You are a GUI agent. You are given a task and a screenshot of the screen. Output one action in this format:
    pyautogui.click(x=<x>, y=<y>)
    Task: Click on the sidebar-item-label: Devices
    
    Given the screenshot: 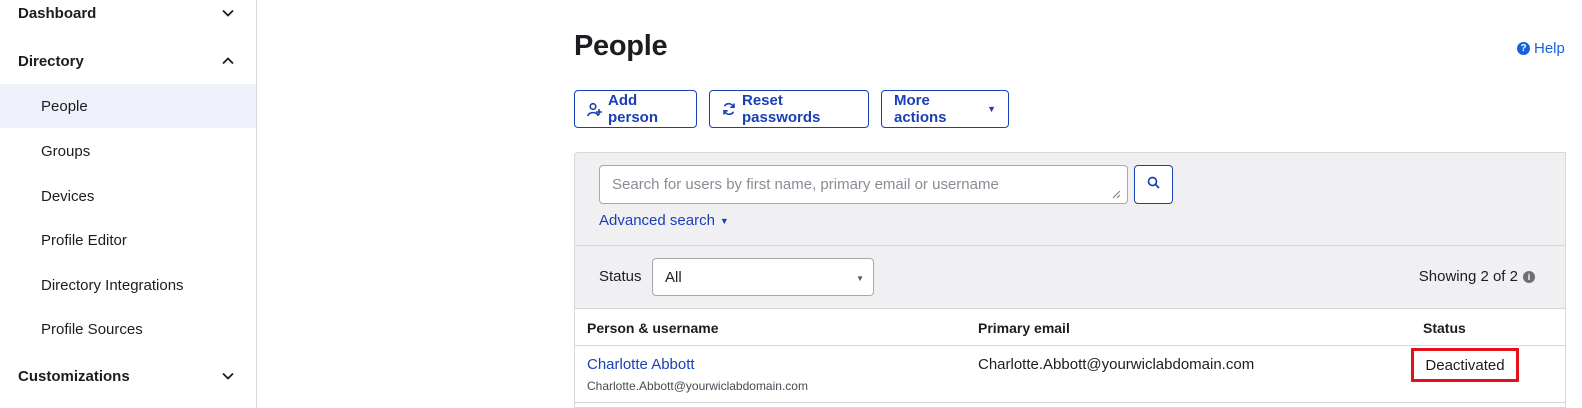 What is the action you would take?
    pyautogui.click(x=68, y=196)
    